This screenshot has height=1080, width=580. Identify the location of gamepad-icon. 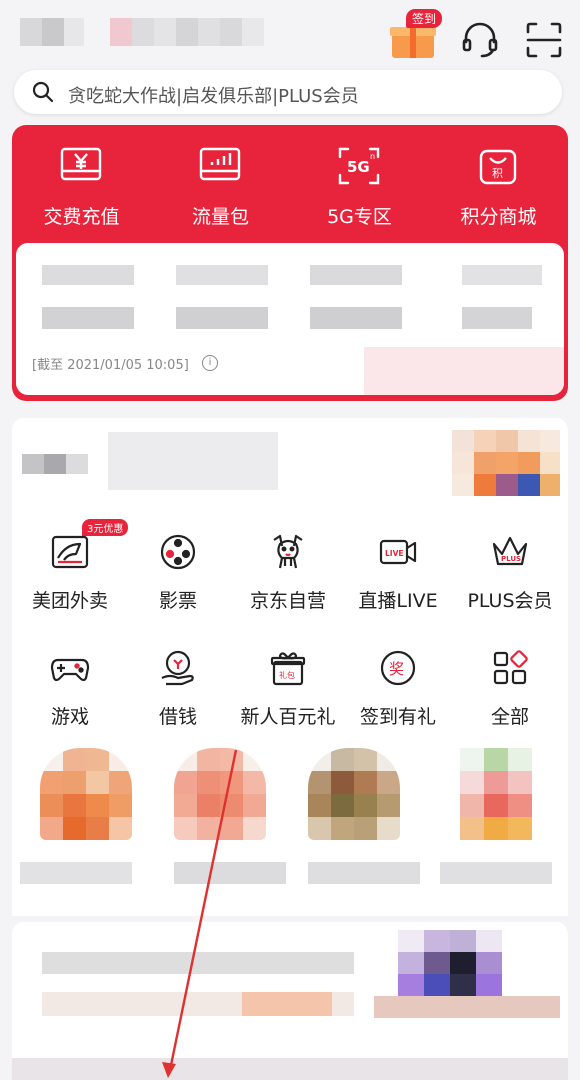
(70, 668).